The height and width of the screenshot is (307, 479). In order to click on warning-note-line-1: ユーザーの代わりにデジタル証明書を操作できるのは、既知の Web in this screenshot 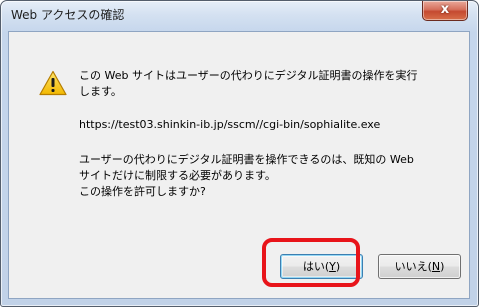, I will do `click(246, 159)`.